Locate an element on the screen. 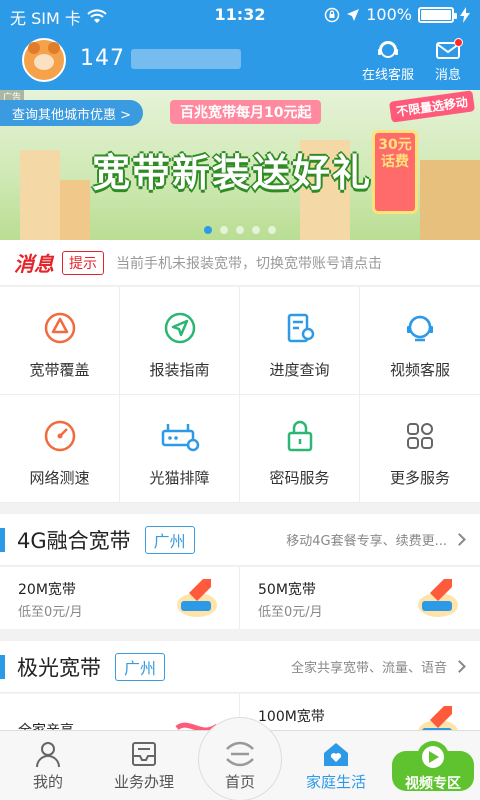 This screenshot has height=800, width=480. service-speed-test: 网络测速 is located at coordinates (60, 449).